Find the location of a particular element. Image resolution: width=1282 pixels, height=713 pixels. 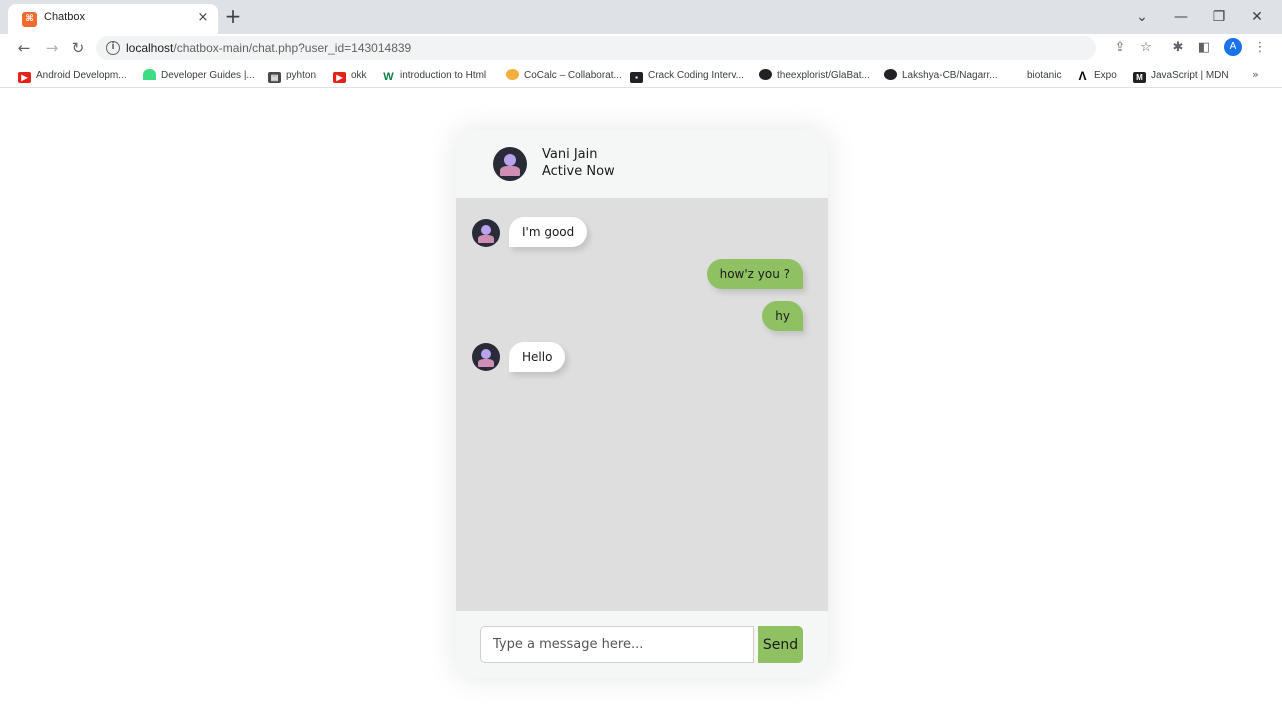

close-window-icon: ✕ is located at coordinates (1257, 17).